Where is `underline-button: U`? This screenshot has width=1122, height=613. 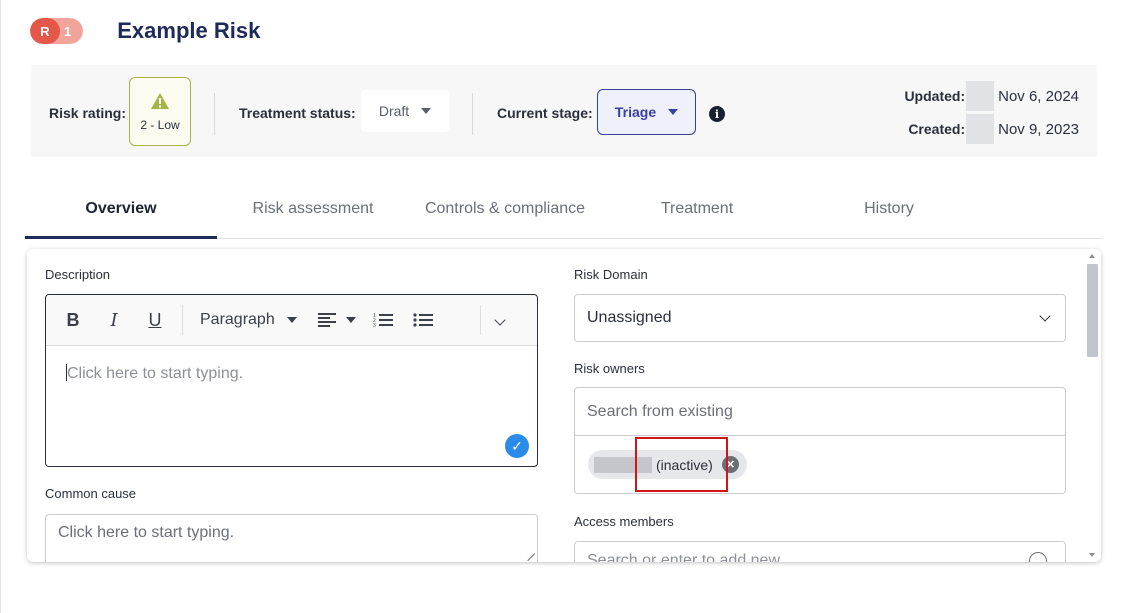
underline-button: U is located at coordinates (155, 320).